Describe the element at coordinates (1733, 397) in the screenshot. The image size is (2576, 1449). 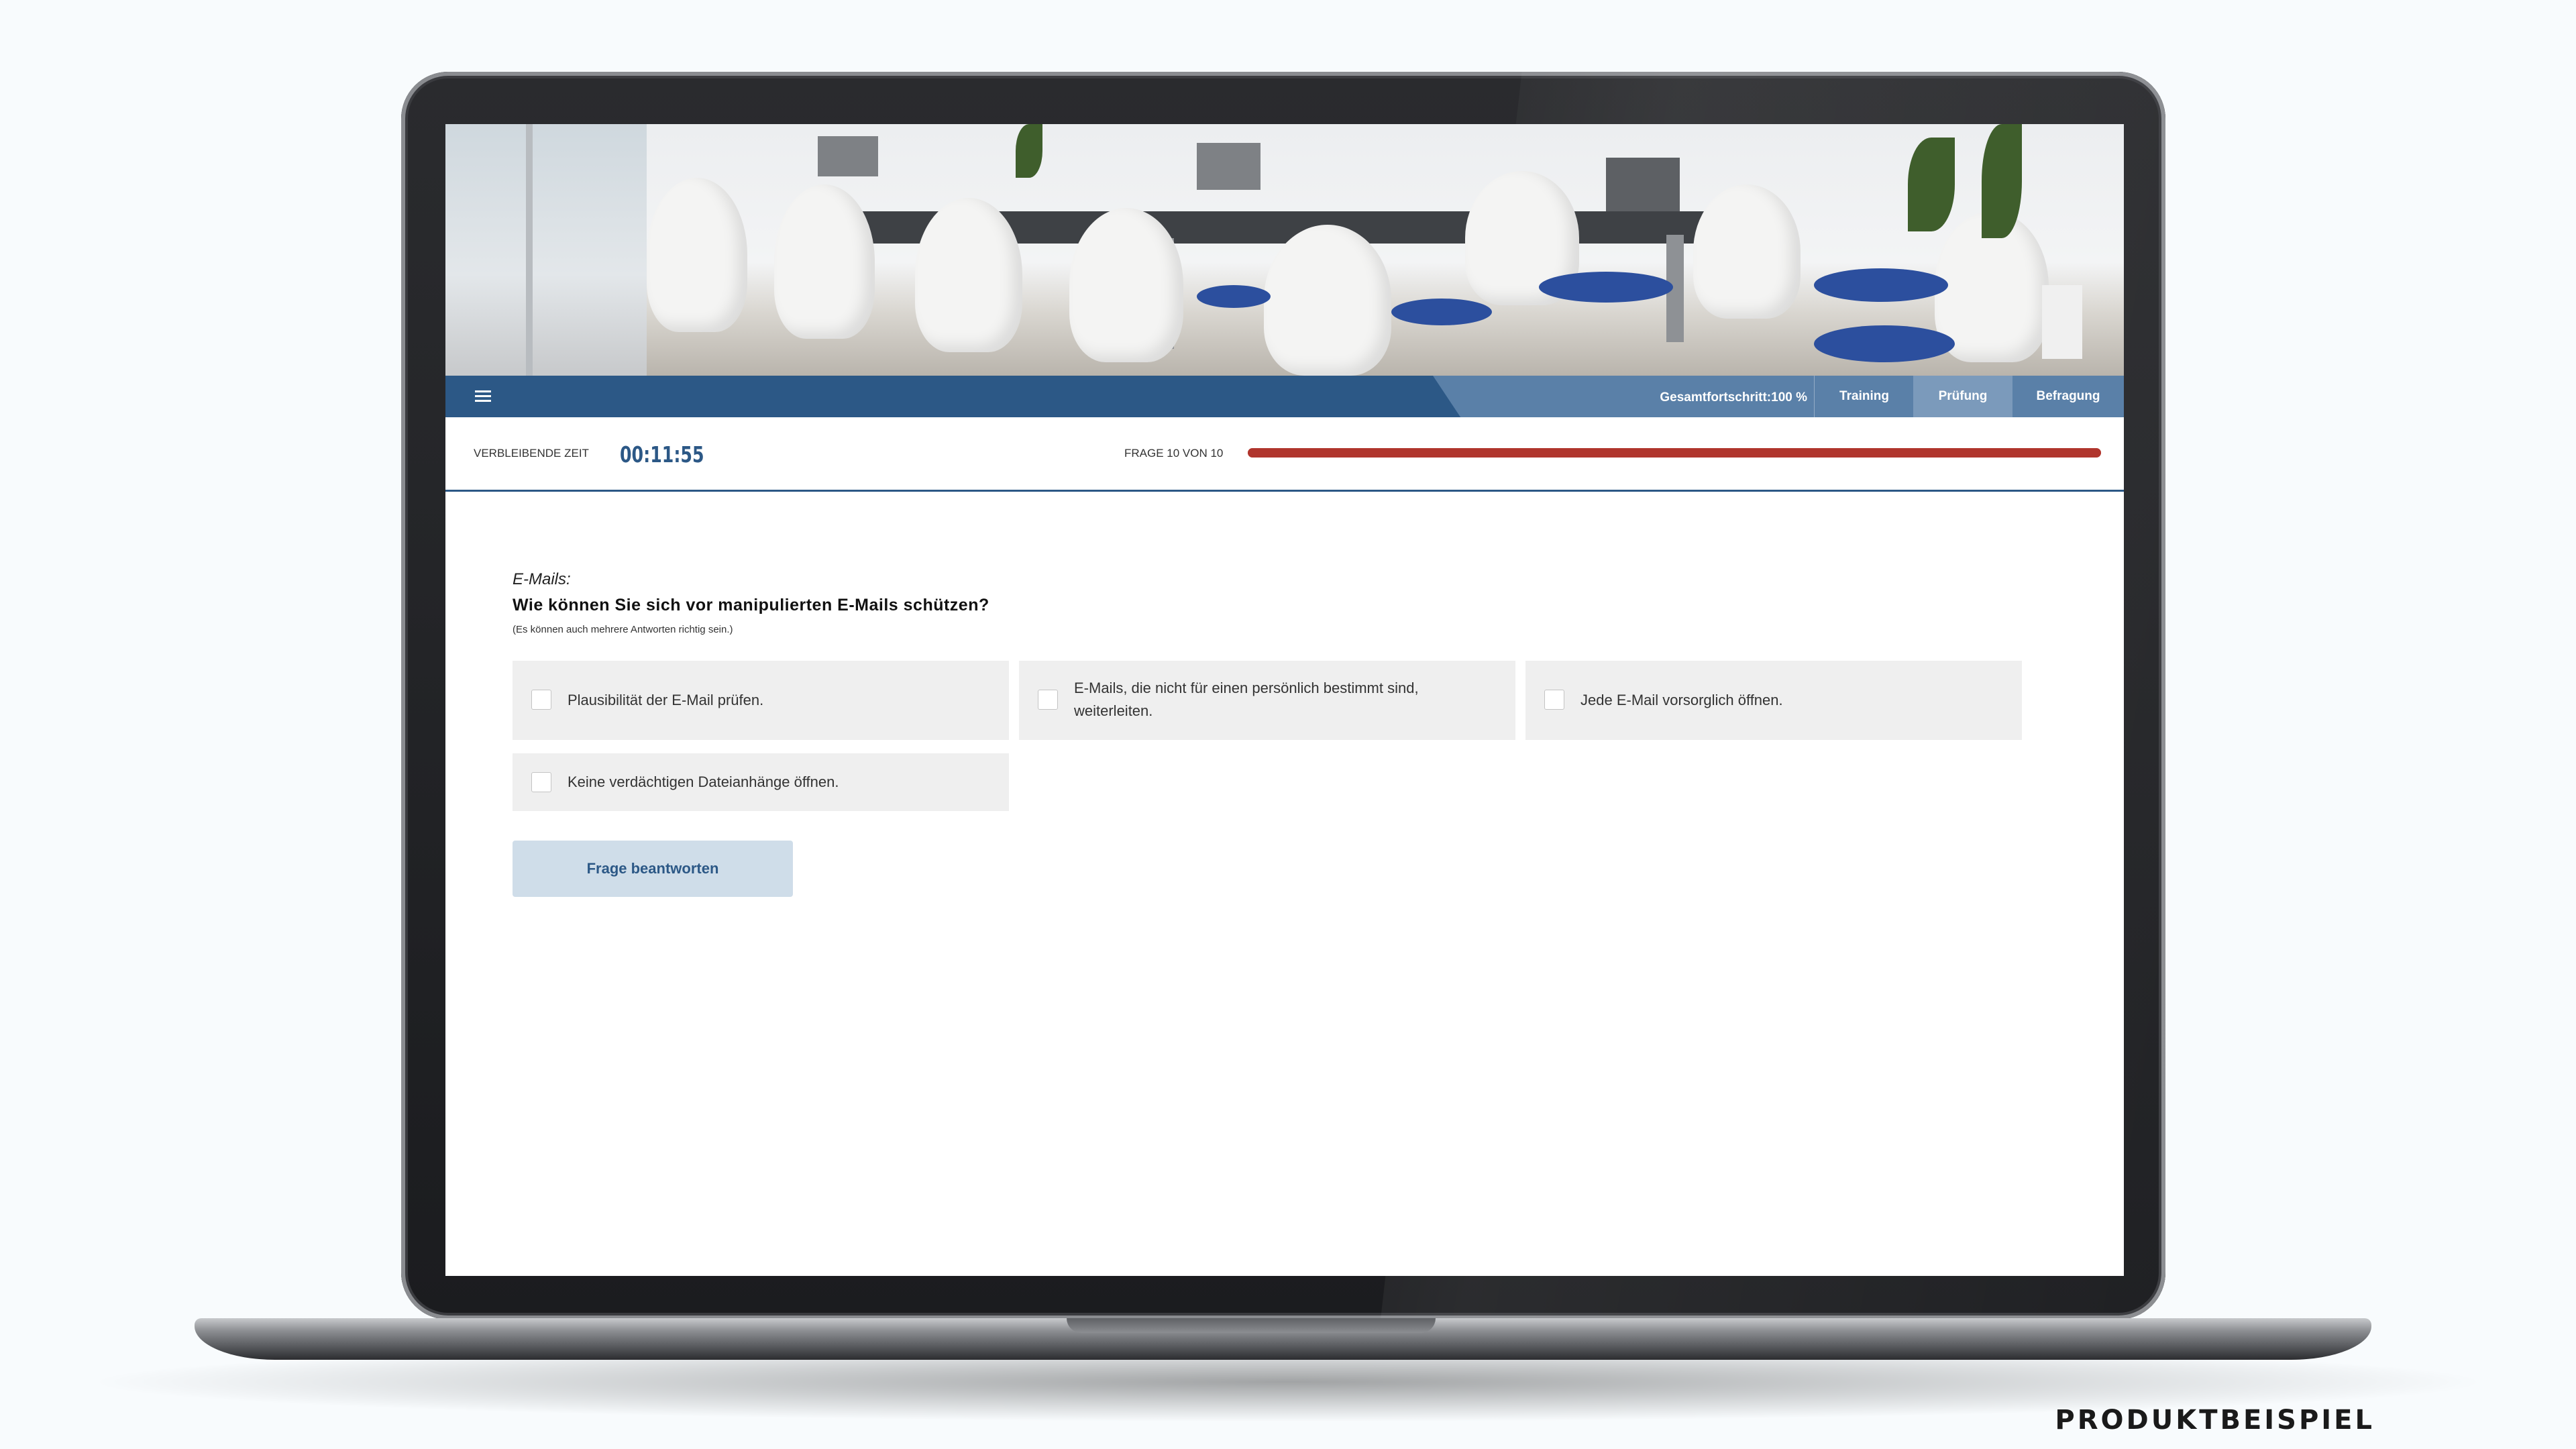
I see `overall-progress-label: Gesamtfortschritt:100 %` at that location.